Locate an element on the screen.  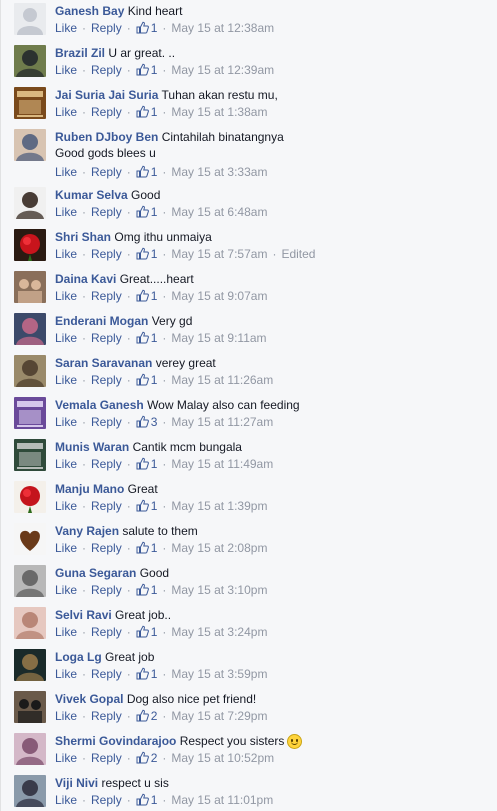
comment-timestamp: May 15 at 9:11am is located at coordinates (218, 338).